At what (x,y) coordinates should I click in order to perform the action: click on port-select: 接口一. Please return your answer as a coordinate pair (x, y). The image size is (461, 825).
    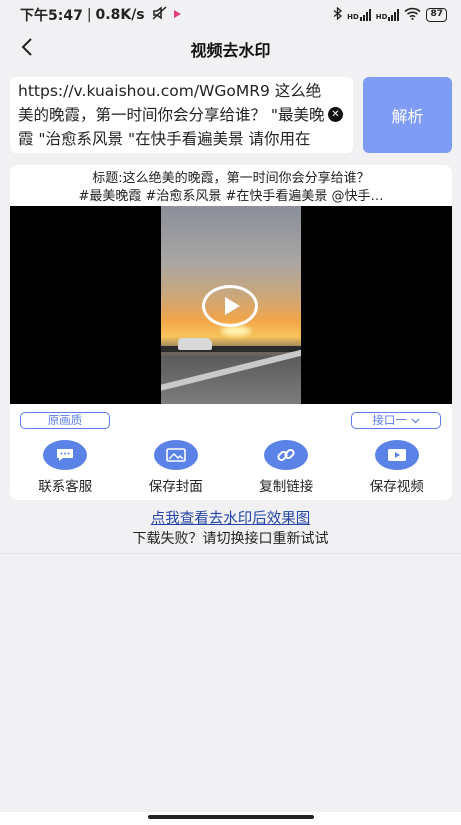
    Looking at the image, I should click on (396, 420).